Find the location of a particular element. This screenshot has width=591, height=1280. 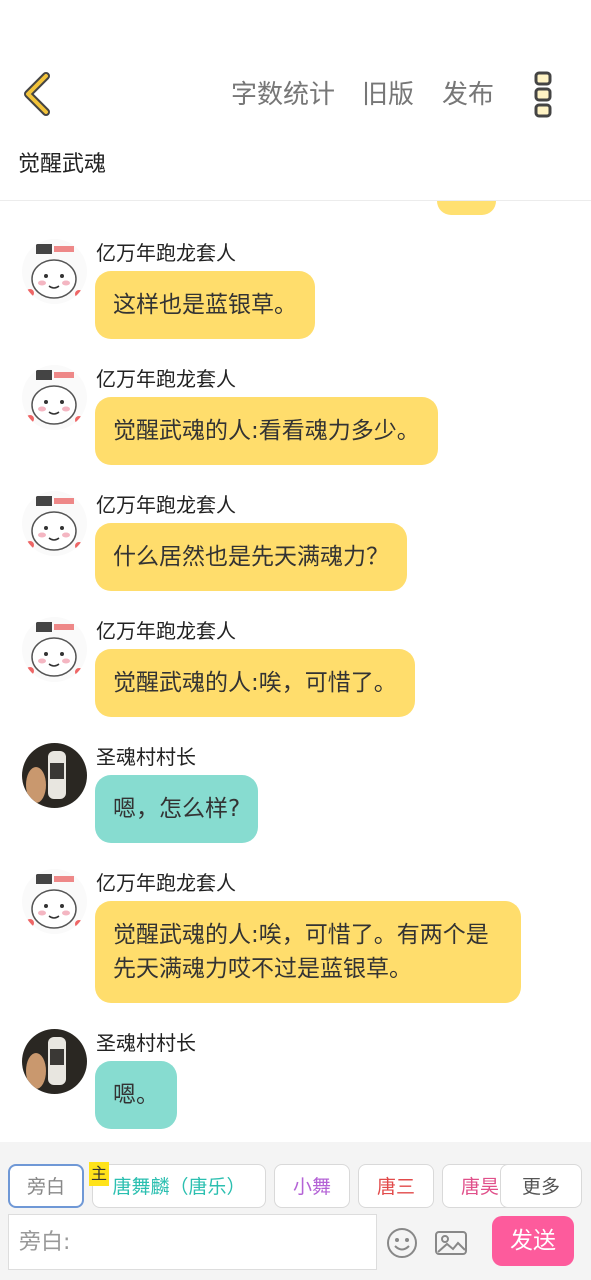

smiley-icon is located at coordinates (402, 1243).